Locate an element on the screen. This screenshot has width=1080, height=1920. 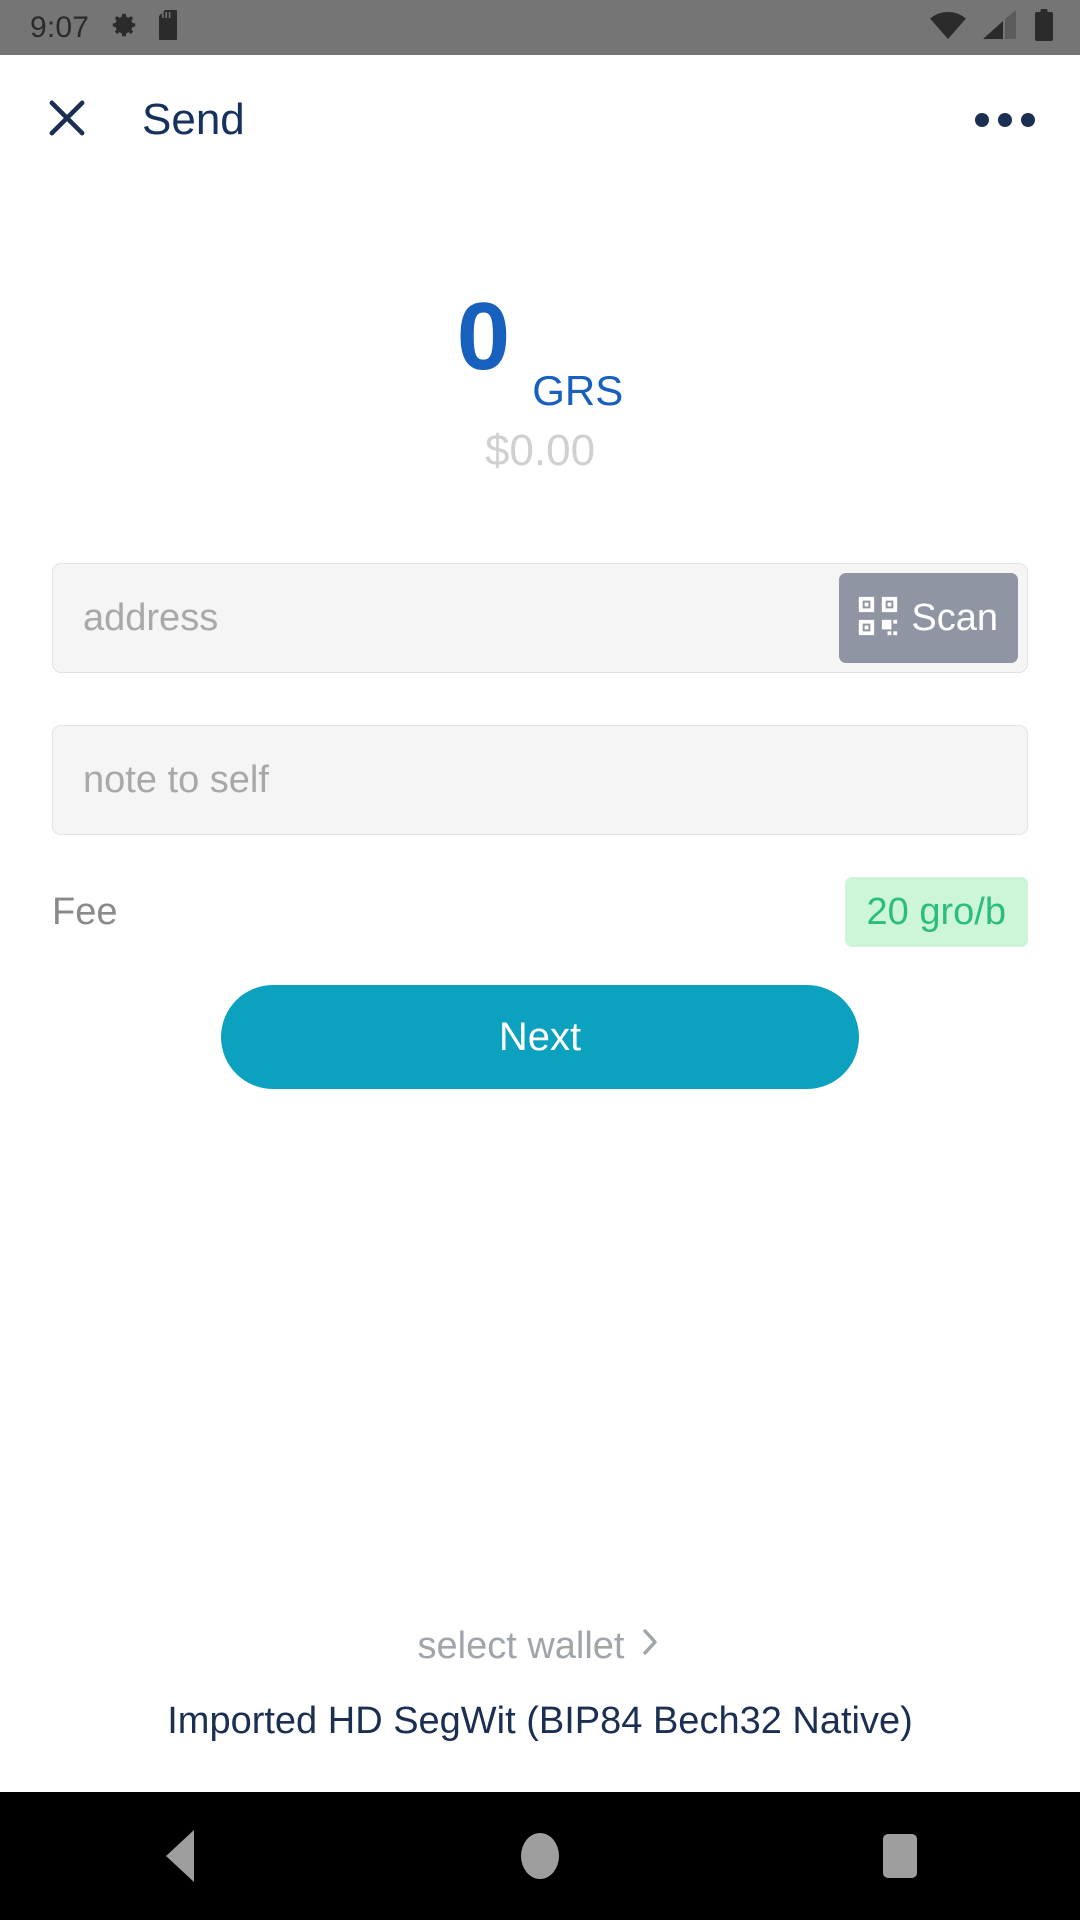
home-icon is located at coordinates (540, 1856).